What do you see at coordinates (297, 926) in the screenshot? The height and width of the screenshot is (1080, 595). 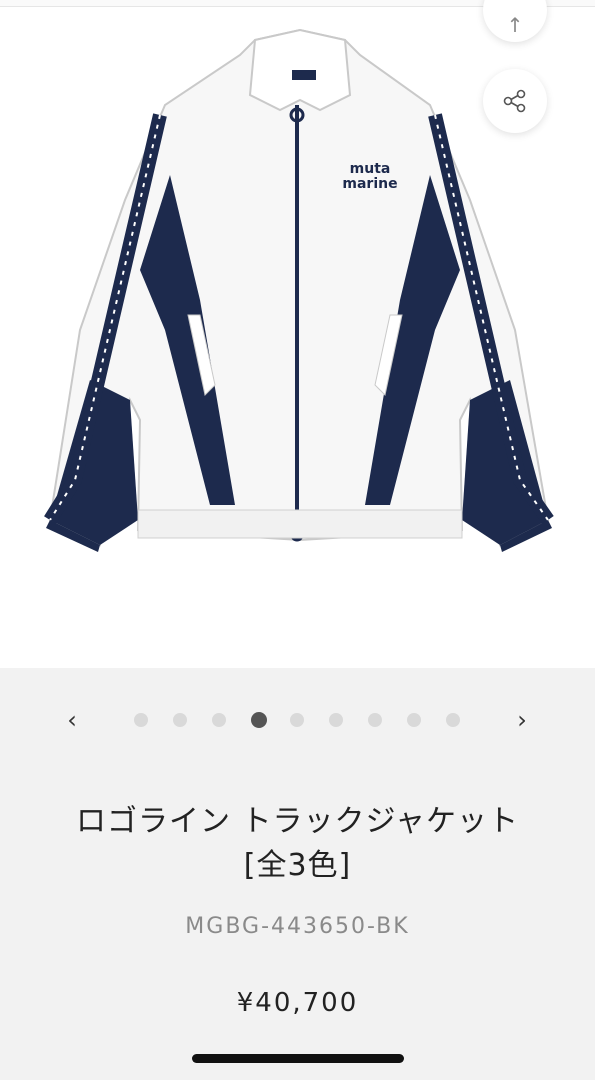 I see `product-code: MGBG-443650-BK` at bounding box center [297, 926].